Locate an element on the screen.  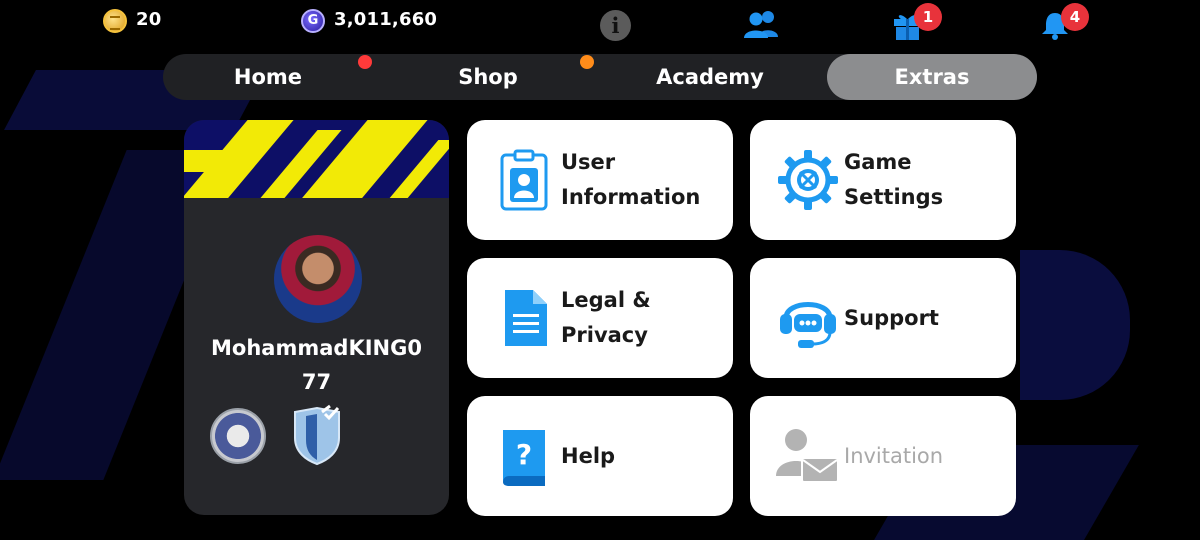
gear-icon is located at coordinates (808, 180).